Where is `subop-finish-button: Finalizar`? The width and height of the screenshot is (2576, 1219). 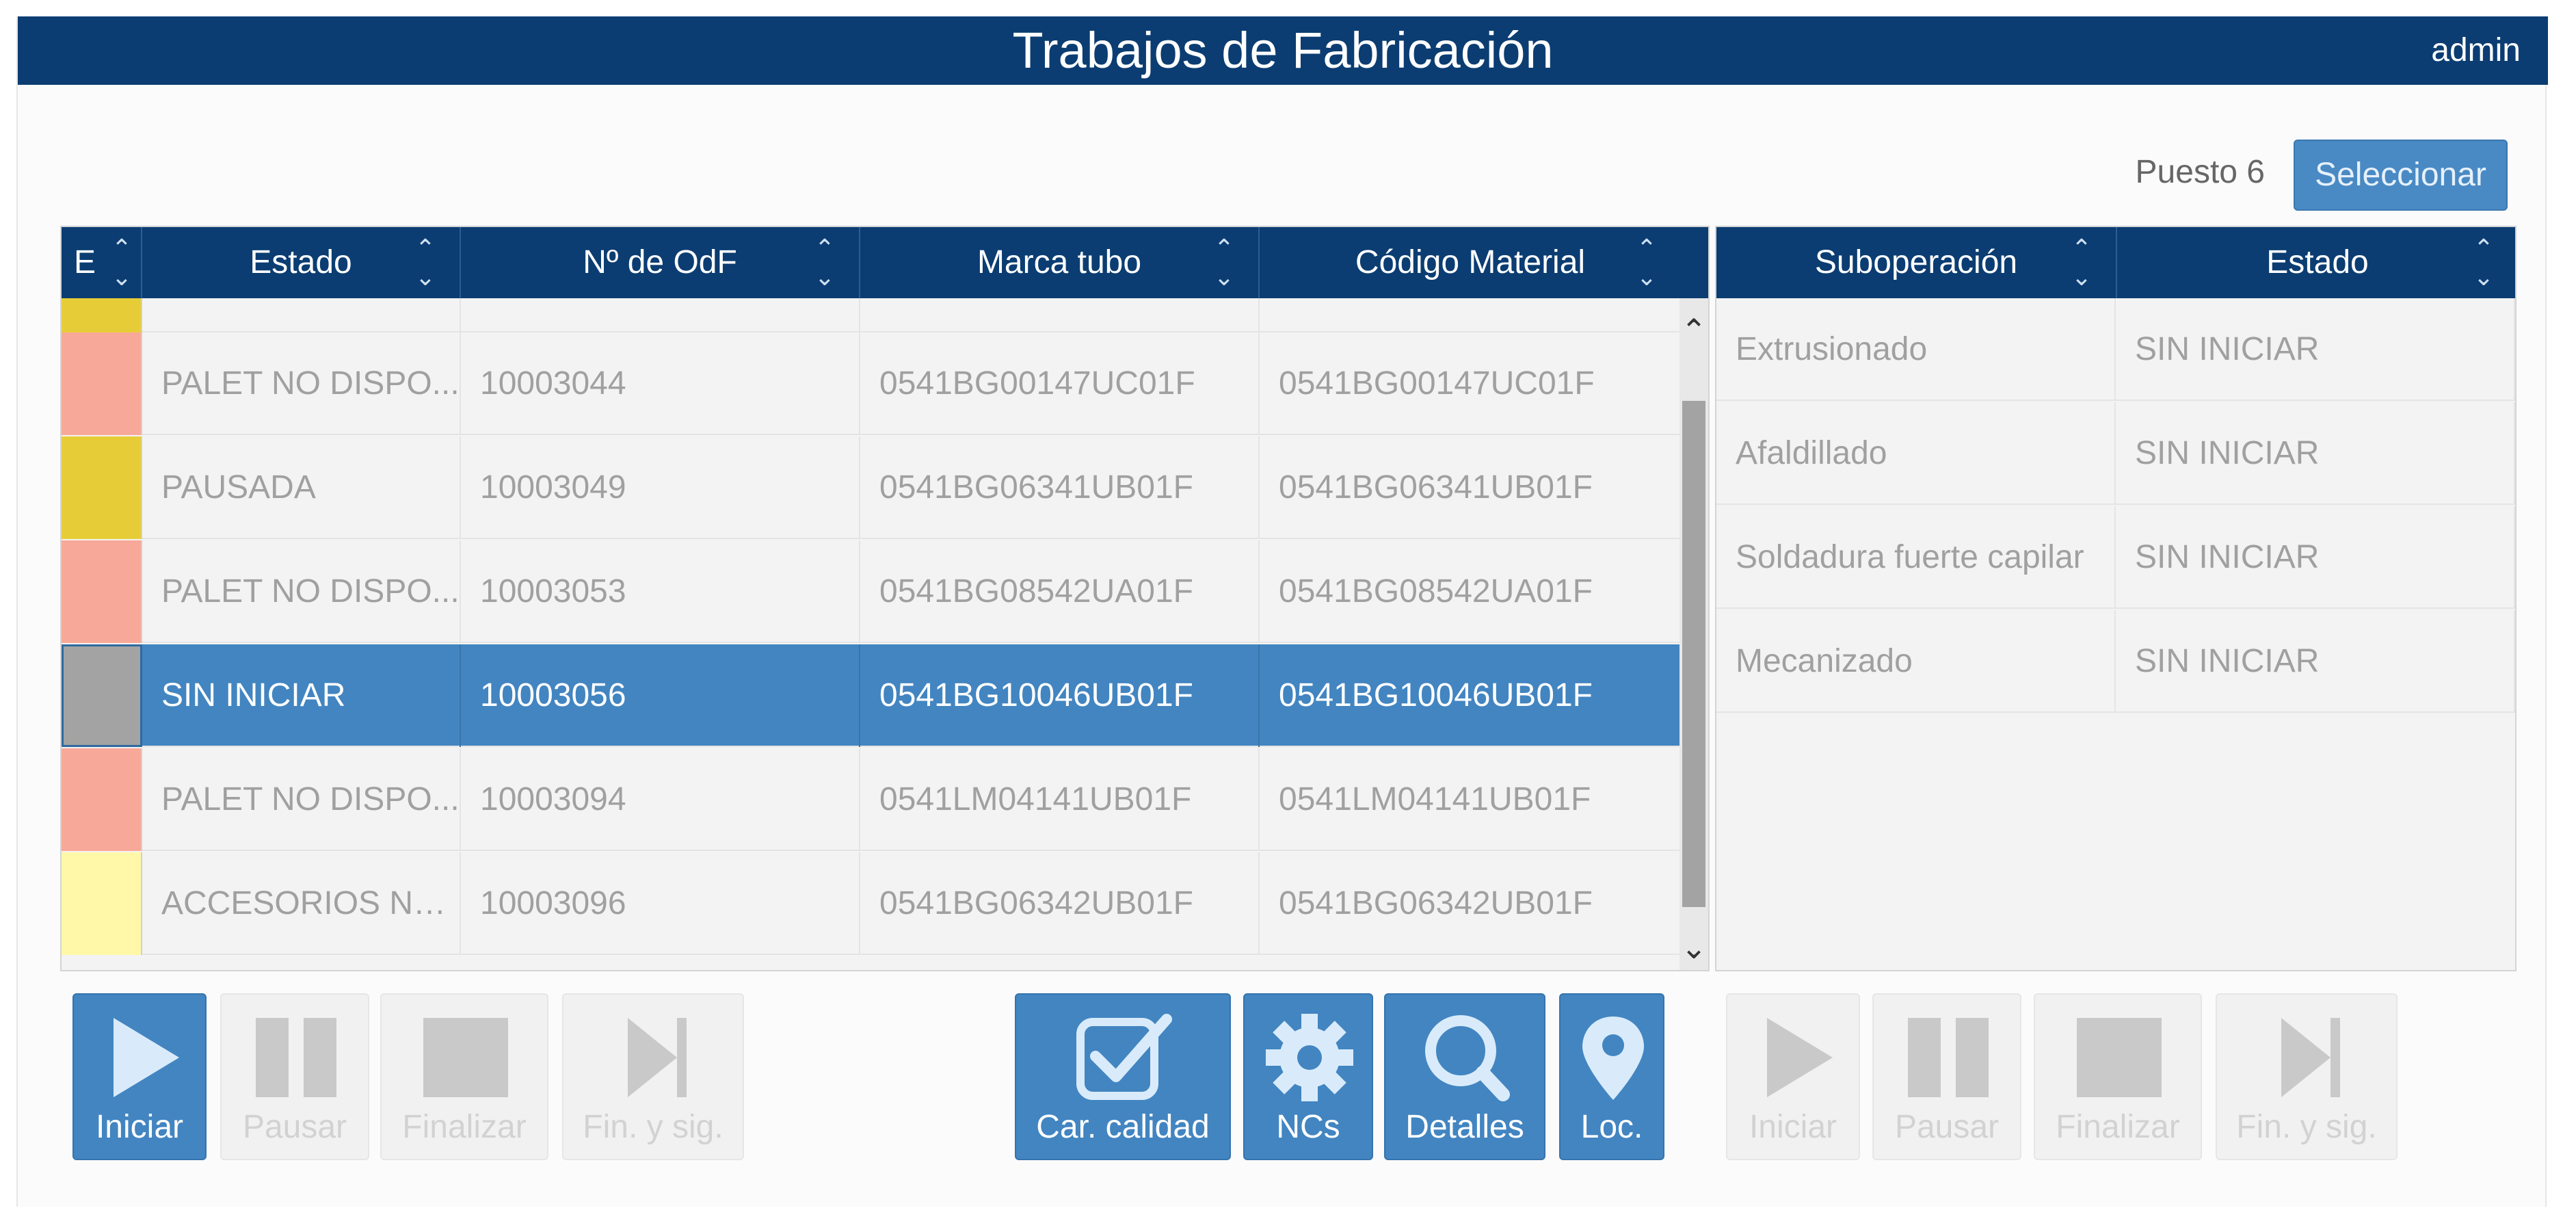
subop-finish-button: Finalizar is located at coordinates (2118, 1076).